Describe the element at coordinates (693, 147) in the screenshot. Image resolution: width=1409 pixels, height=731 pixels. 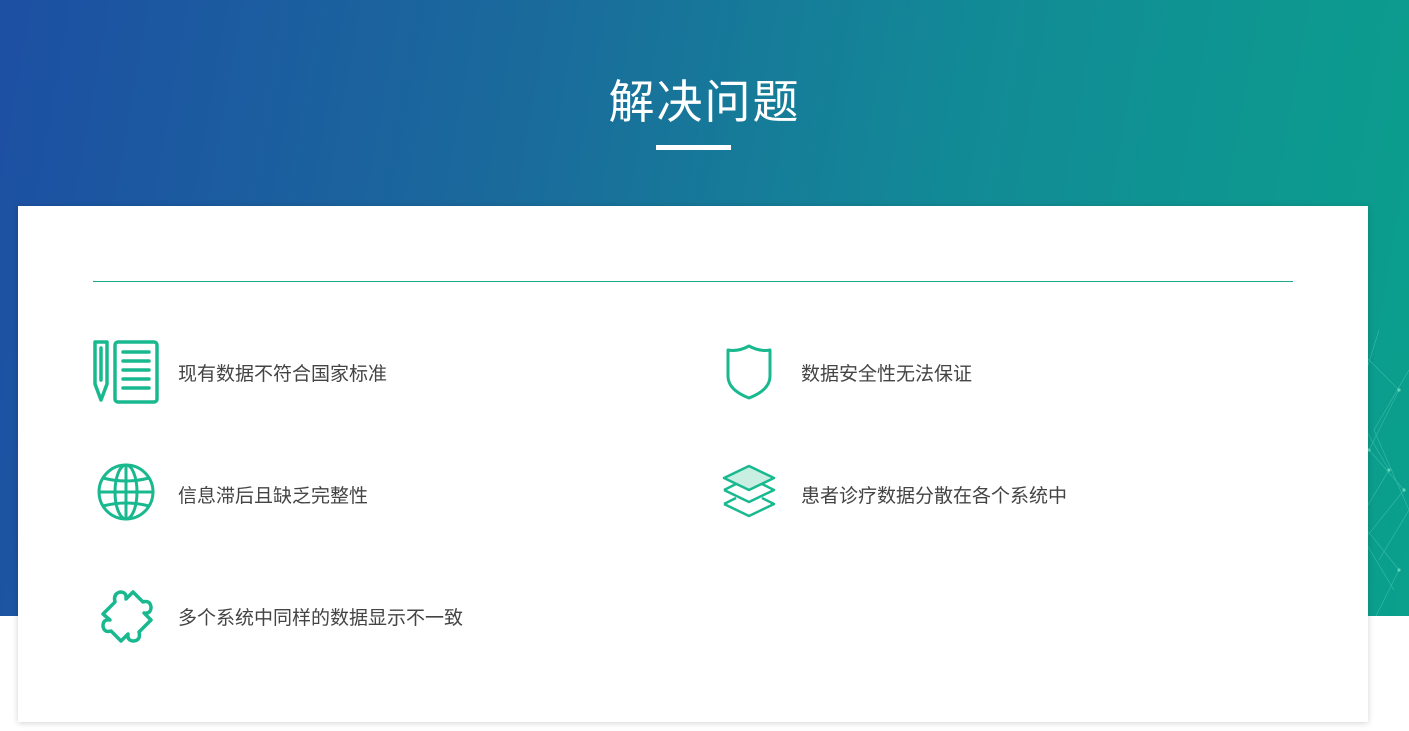
I see `title-underline` at that location.